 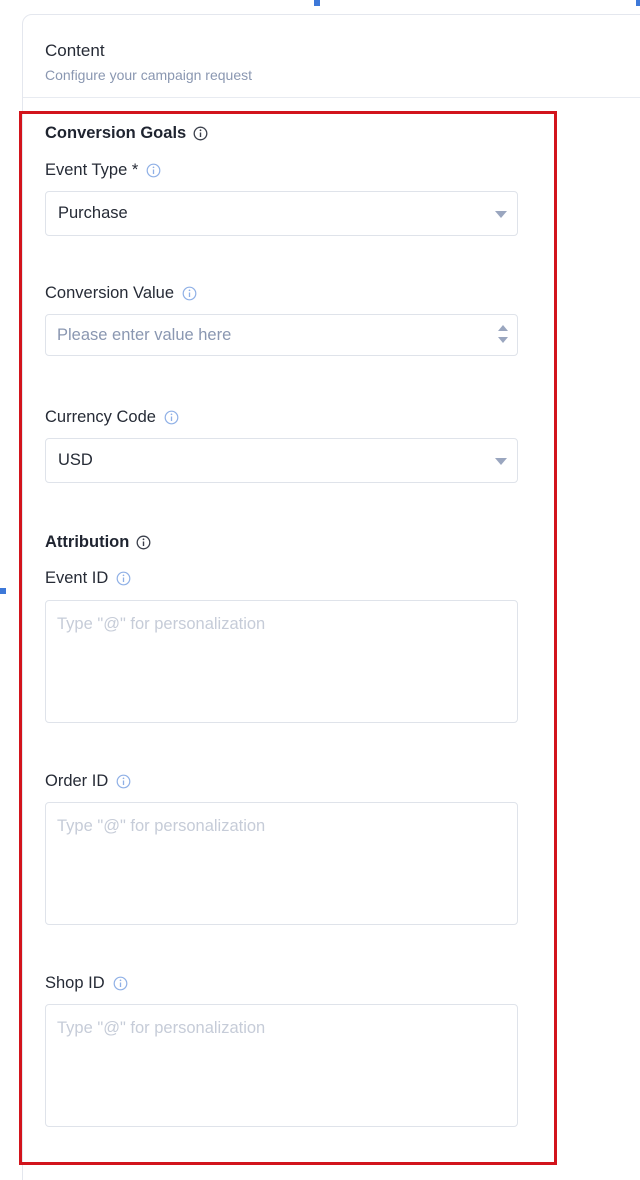 I want to click on currency-code-label: Currency Code, so click(x=112, y=417).